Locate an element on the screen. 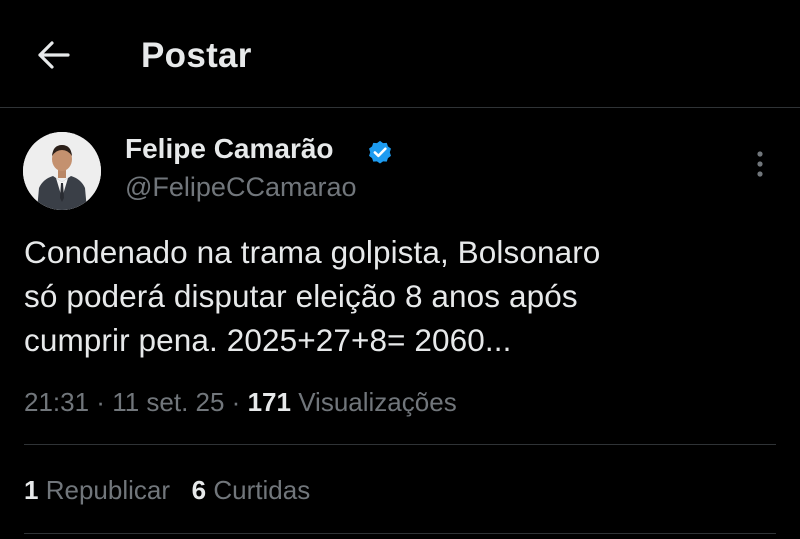  avatar is located at coordinates (62, 171).